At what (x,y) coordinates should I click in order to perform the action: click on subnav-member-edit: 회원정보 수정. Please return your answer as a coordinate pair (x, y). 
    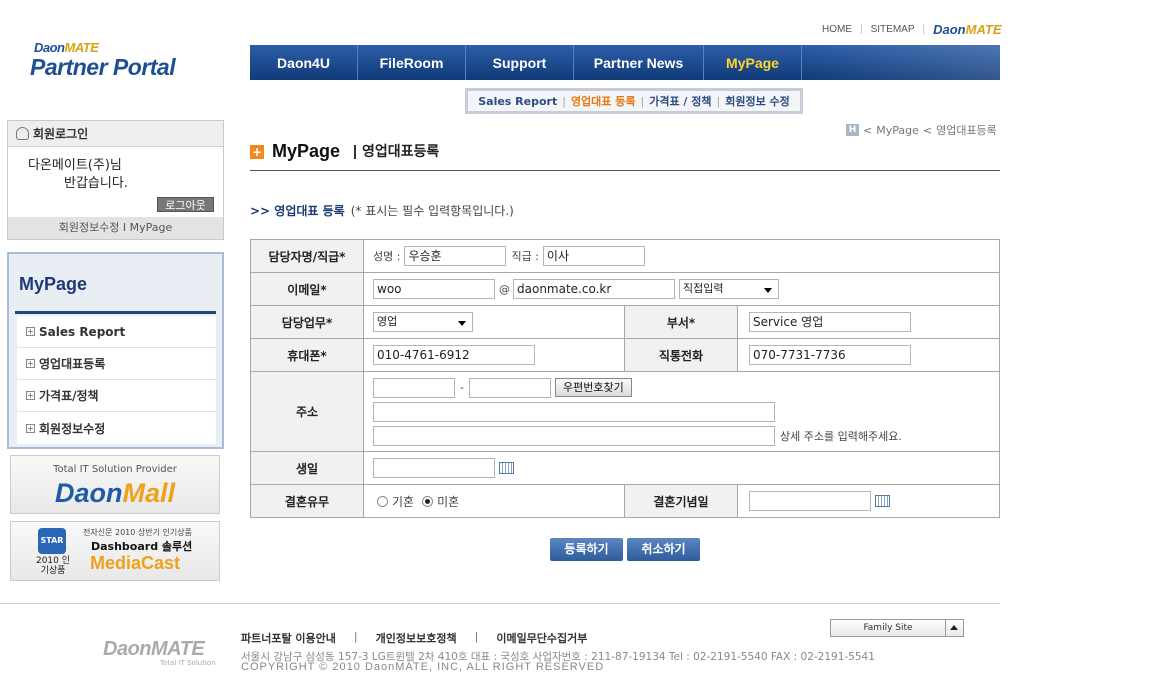
    Looking at the image, I should click on (757, 101).